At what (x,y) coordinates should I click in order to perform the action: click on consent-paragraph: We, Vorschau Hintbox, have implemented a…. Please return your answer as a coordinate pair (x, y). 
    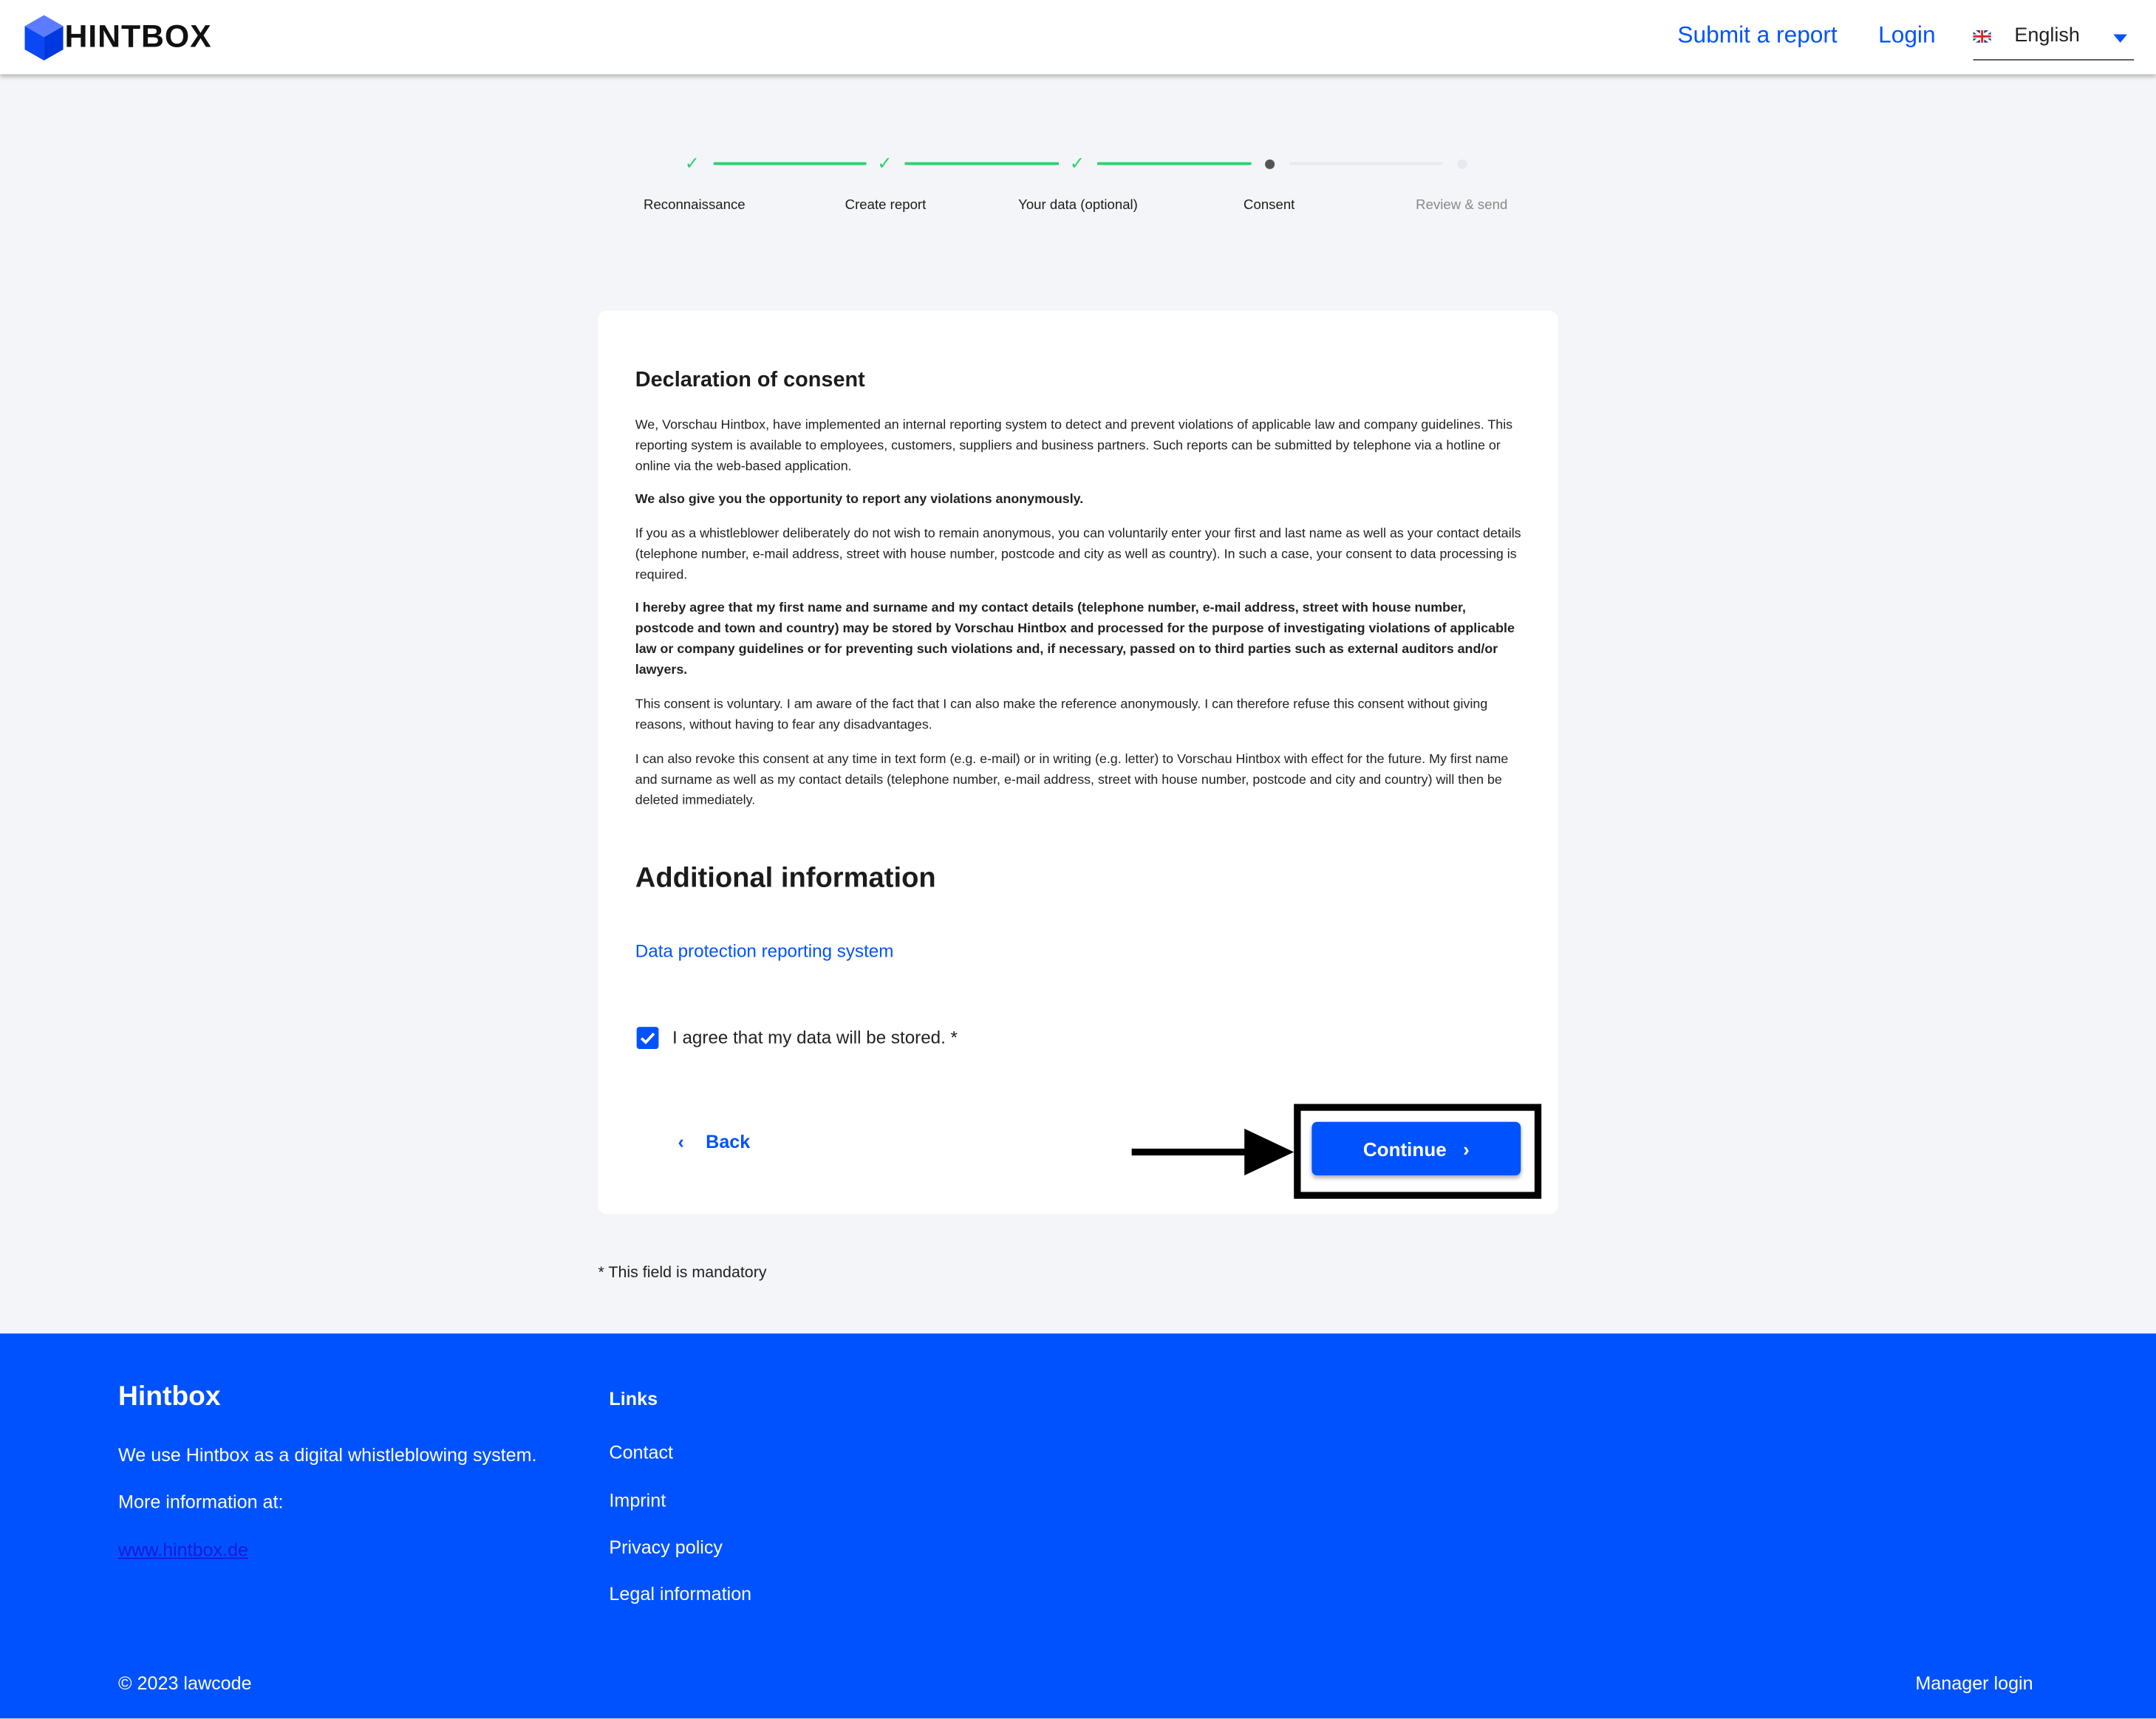
    Looking at the image, I should click on (1074, 446).